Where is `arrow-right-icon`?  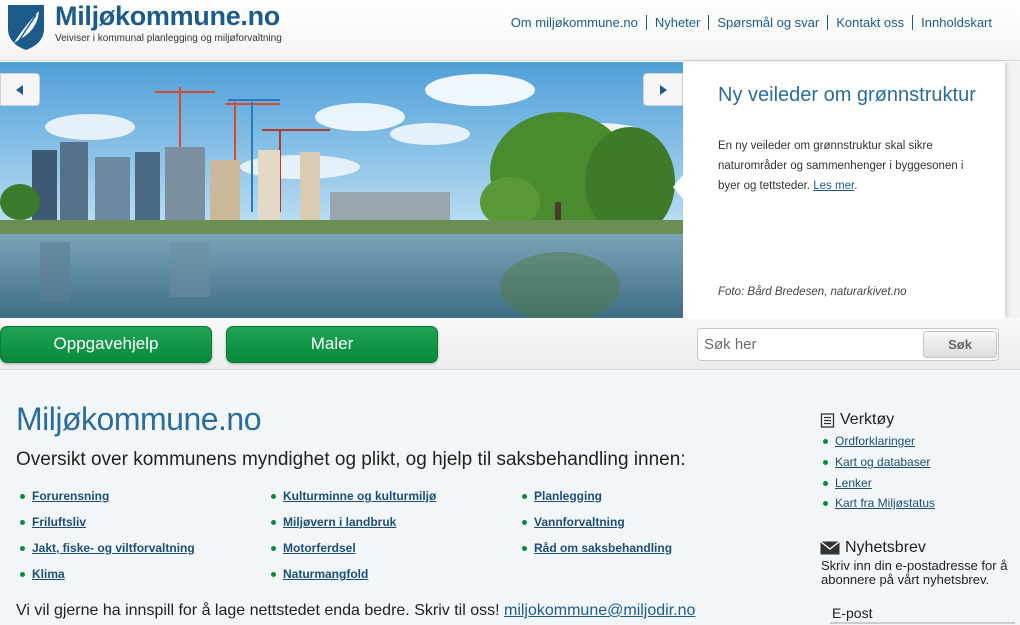
arrow-right-icon is located at coordinates (663, 89).